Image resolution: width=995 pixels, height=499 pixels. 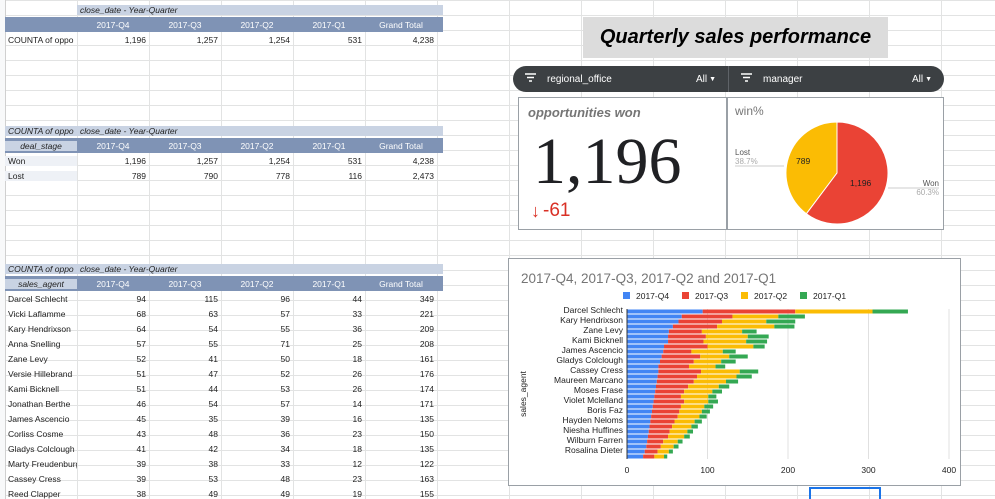 What do you see at coordinates (620, 79) in the screenshot?
I see `filter-regional-office: regional_office All ▼` at bounding box center [620, 79].